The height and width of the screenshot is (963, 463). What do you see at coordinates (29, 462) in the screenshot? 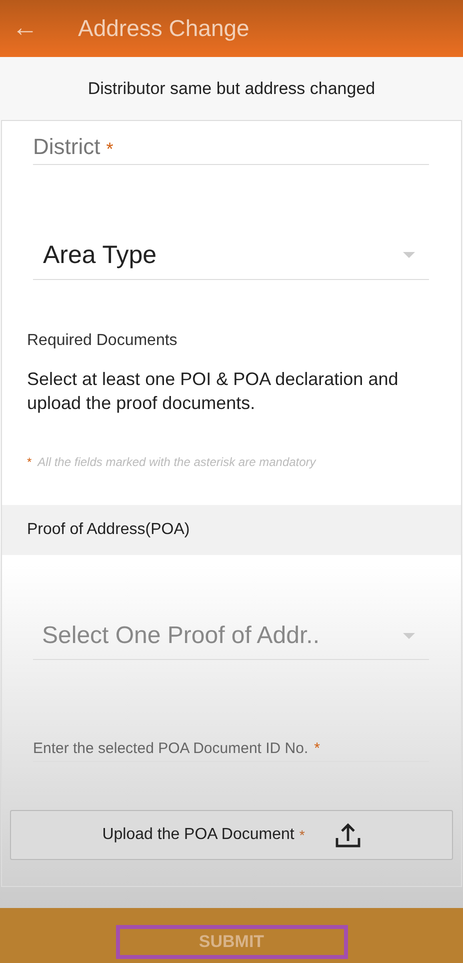
I see `asterisk: *` at bounding box center [29, 462].